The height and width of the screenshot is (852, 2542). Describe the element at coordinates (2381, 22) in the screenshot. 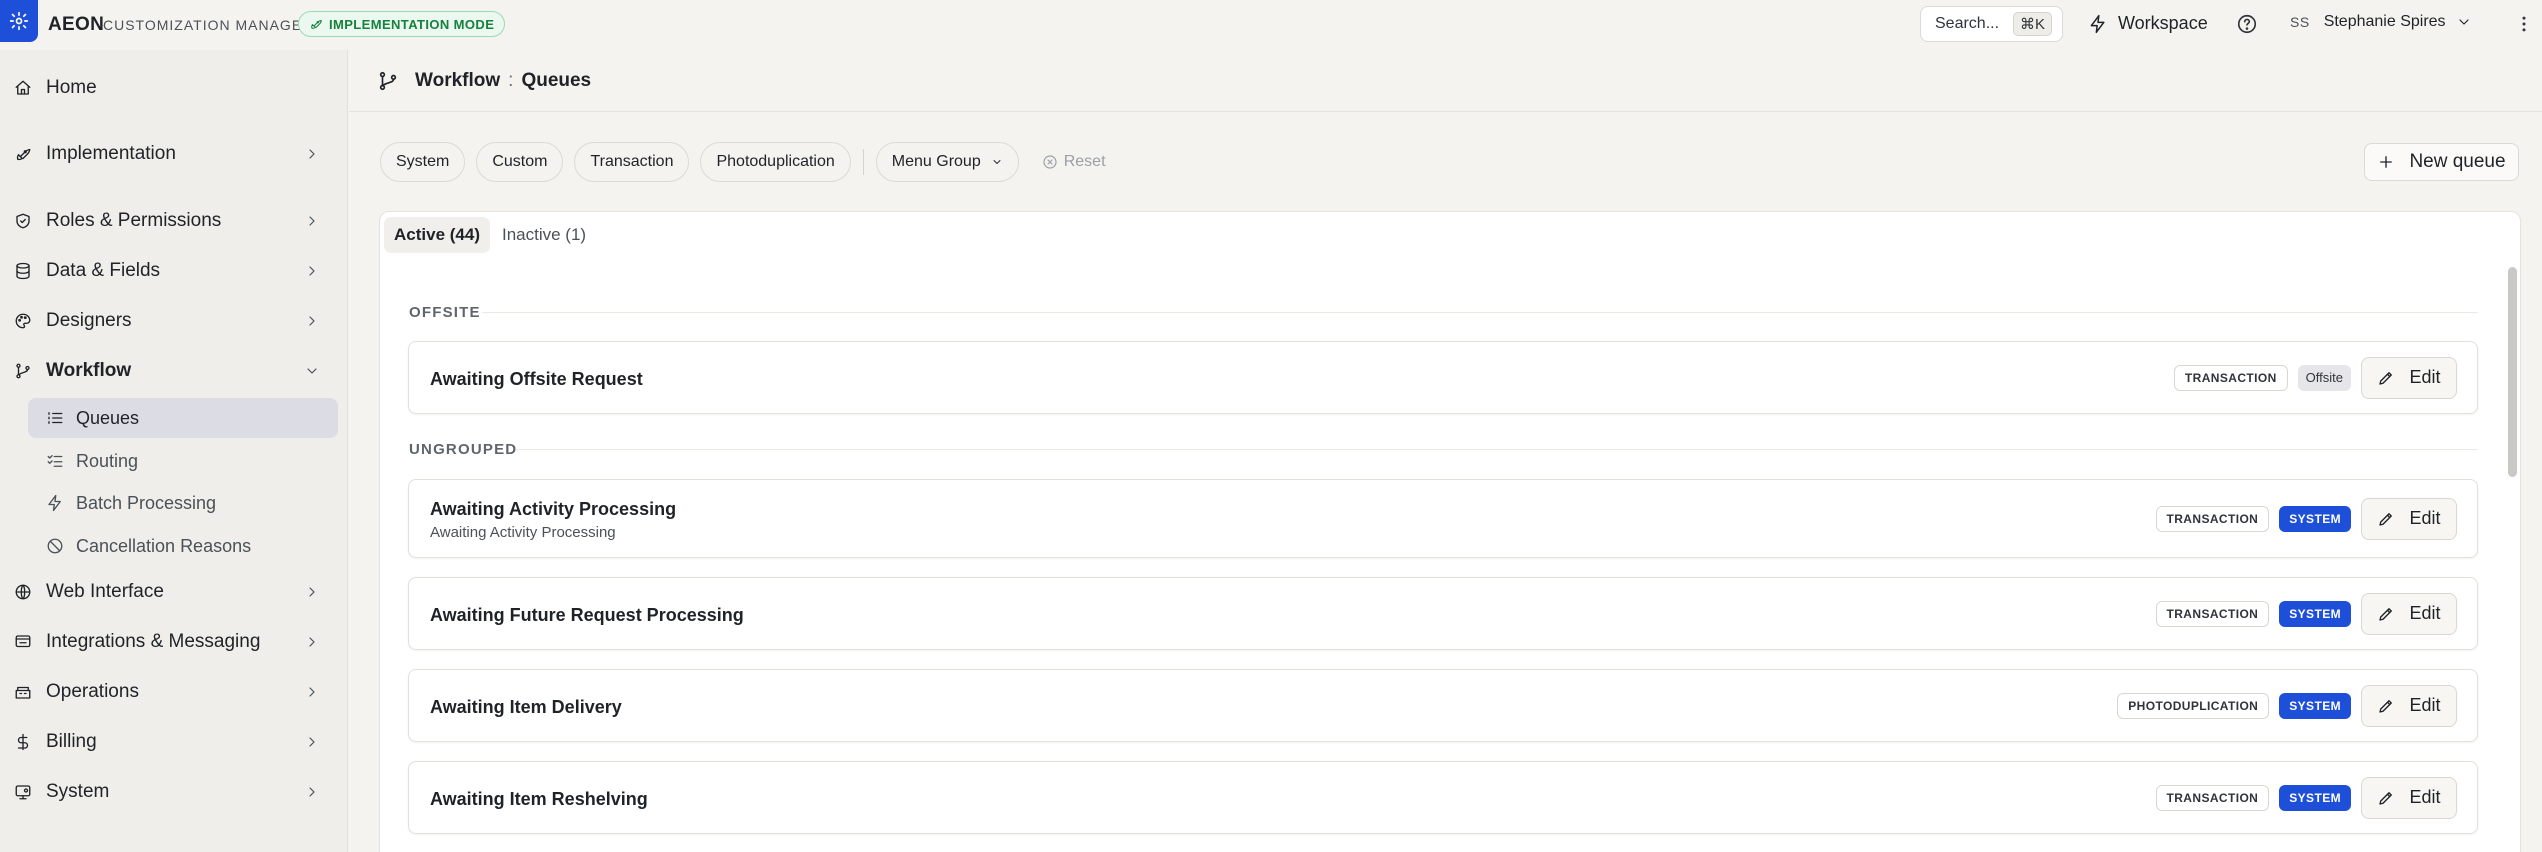

I see `user-menu: SS Stephanie Spires` at that location.